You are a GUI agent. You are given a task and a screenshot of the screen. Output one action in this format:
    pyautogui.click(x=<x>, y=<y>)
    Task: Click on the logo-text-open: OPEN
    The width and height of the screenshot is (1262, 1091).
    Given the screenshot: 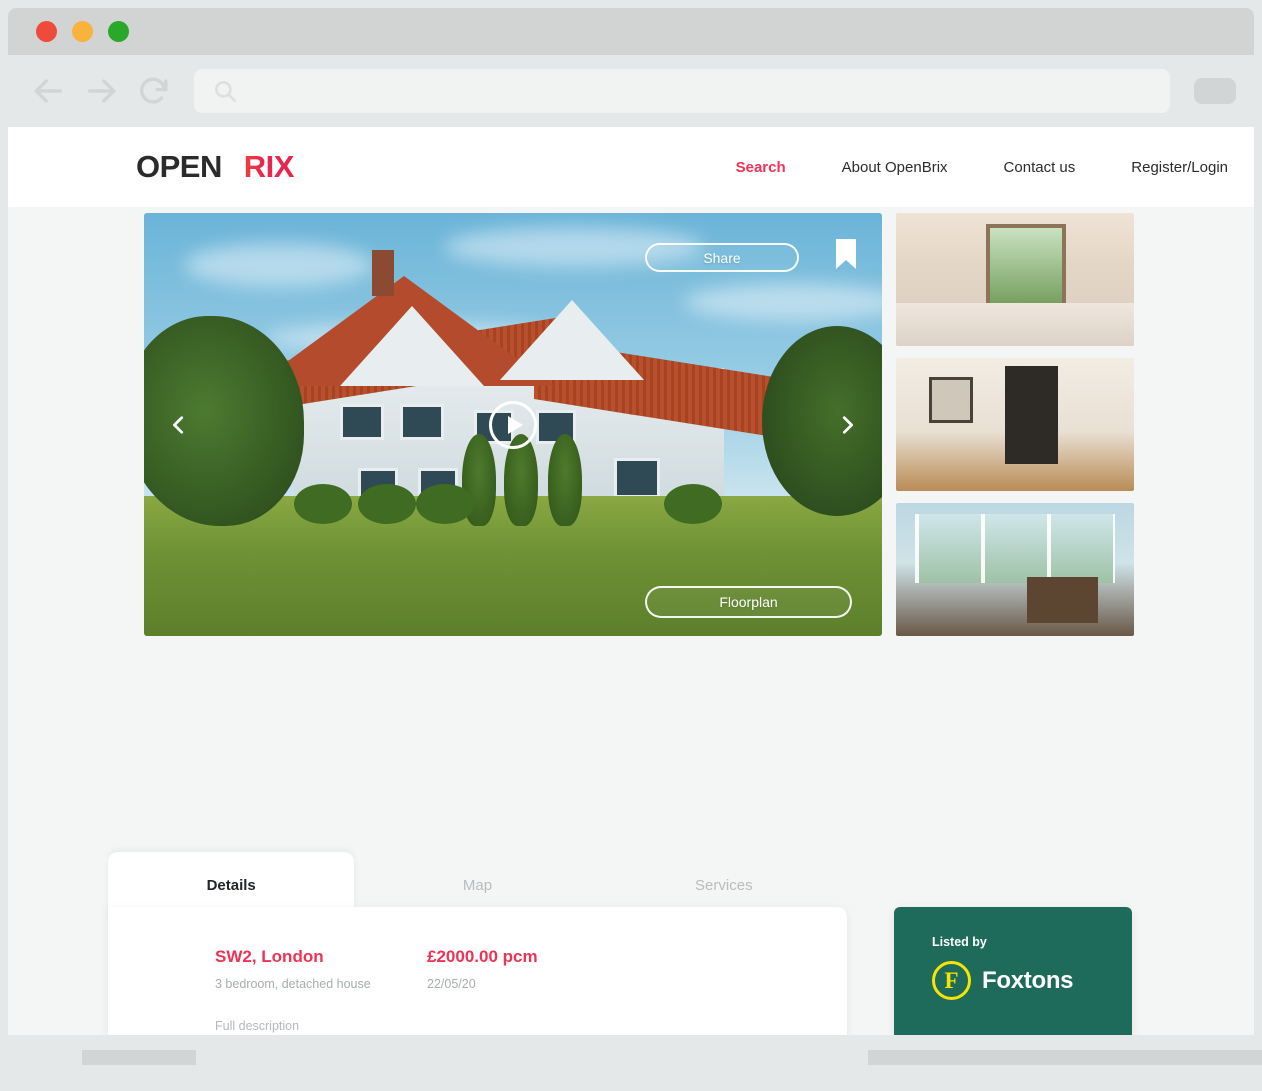 What is the action you would take?
    pyautogui.click(x=179, y=166)
    